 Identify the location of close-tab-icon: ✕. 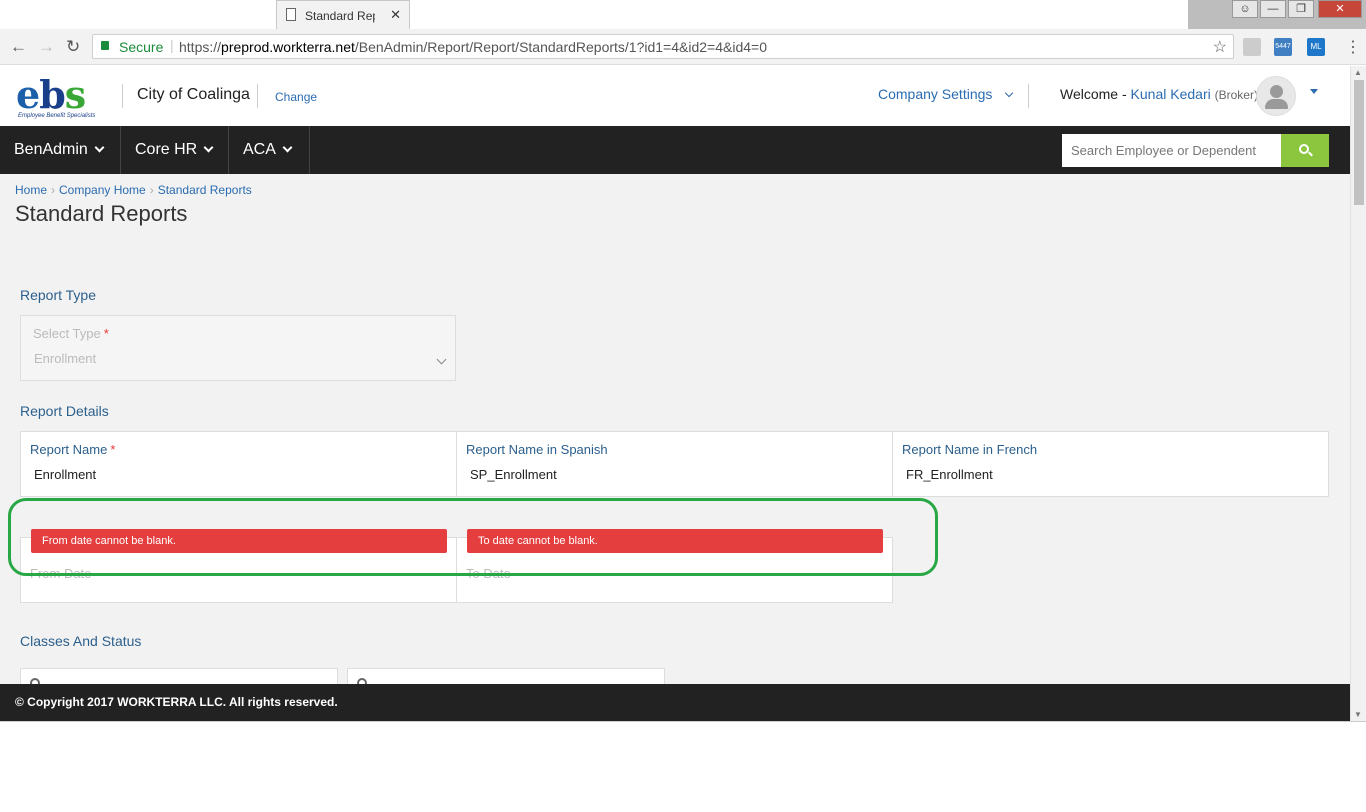
(395, 15).